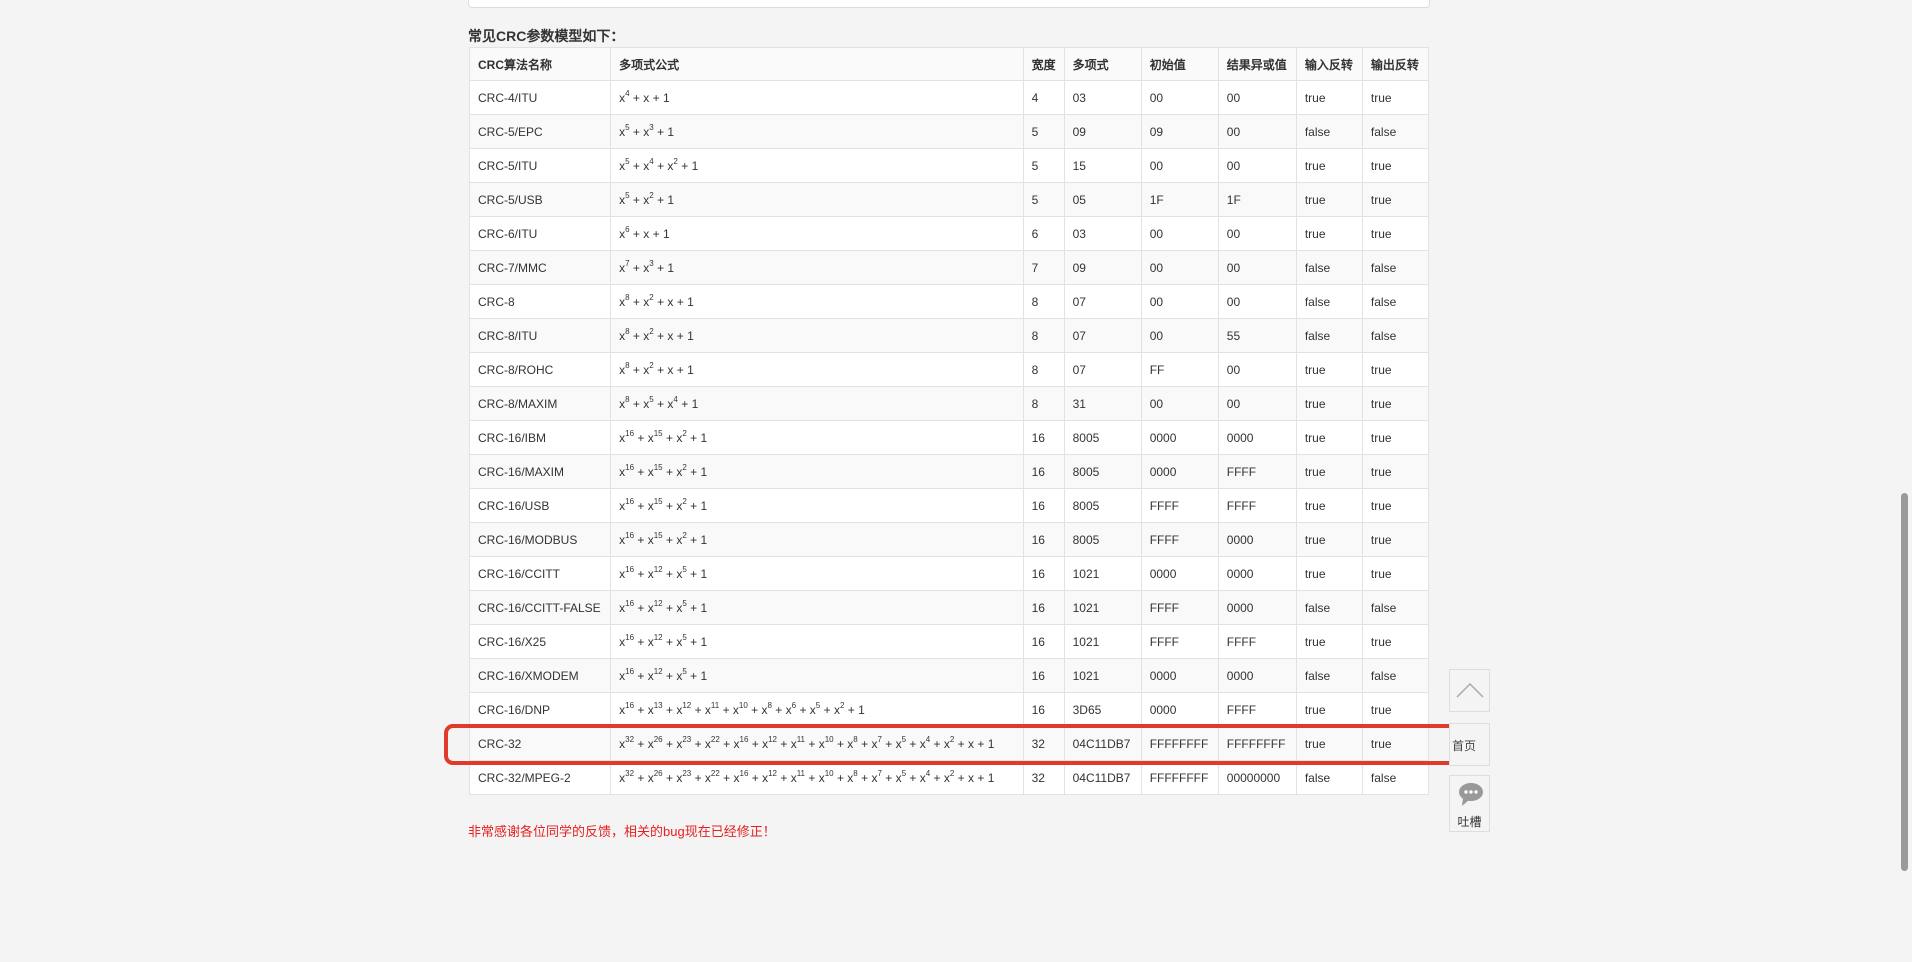 The image size is (1912, 962). Describe the element at coordinates (1257, 97) in the screenshot. I see `cell-xorout: 00` at that location.